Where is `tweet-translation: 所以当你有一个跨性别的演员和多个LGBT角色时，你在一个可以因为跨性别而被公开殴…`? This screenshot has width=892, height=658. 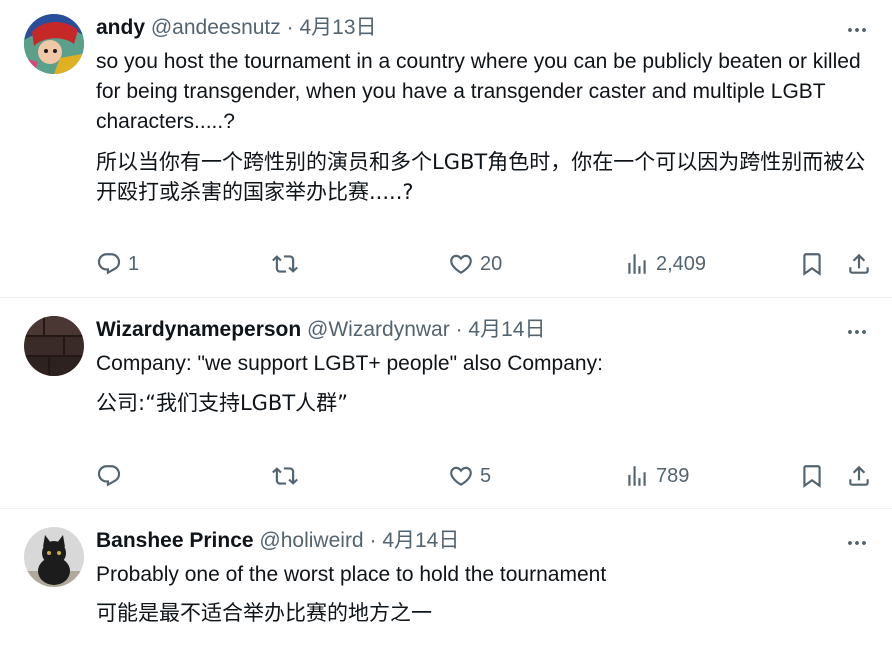 tweet-translation: 所以当你有一个跨性别的演员和多个LGBT角色时，你在一个可以因为跨性别而被公开殴… is located at coordinates (481, 177).